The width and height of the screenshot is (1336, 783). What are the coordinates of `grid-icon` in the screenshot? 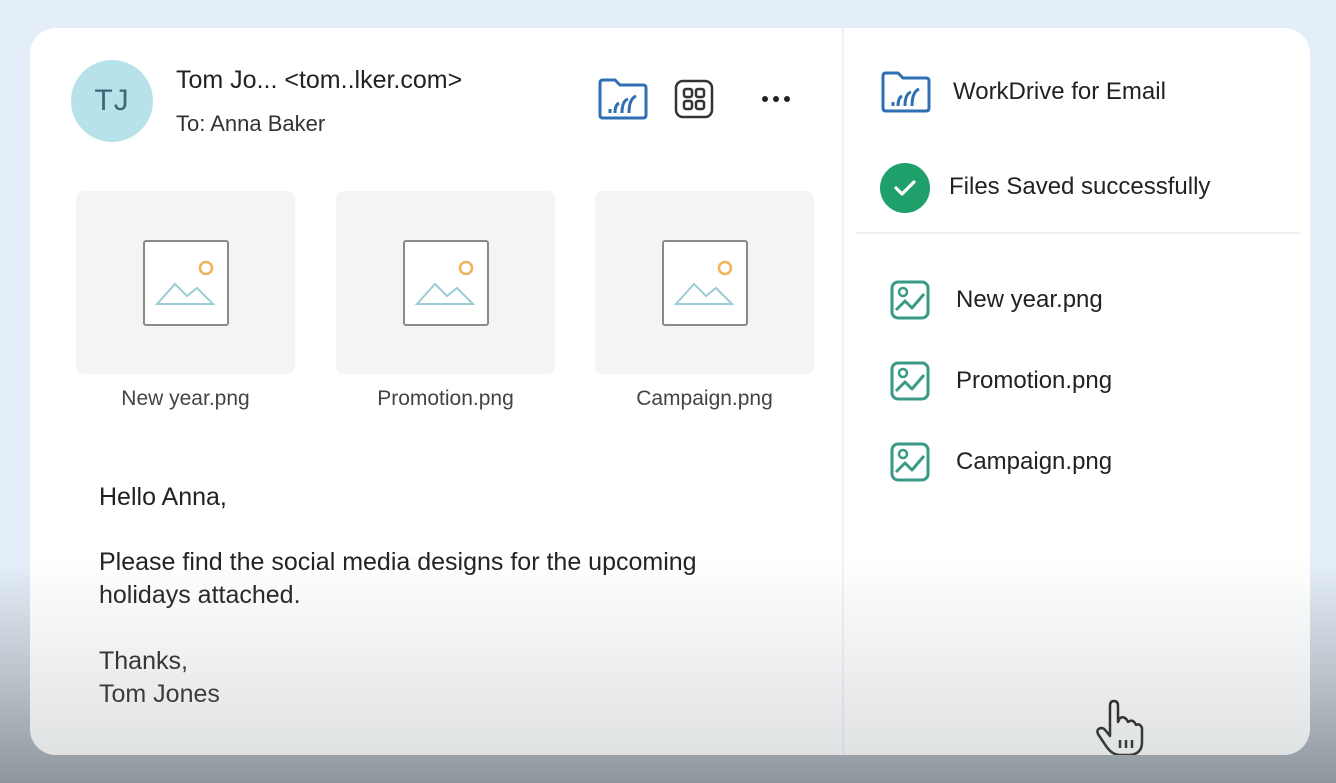 It's located at (694, 99).